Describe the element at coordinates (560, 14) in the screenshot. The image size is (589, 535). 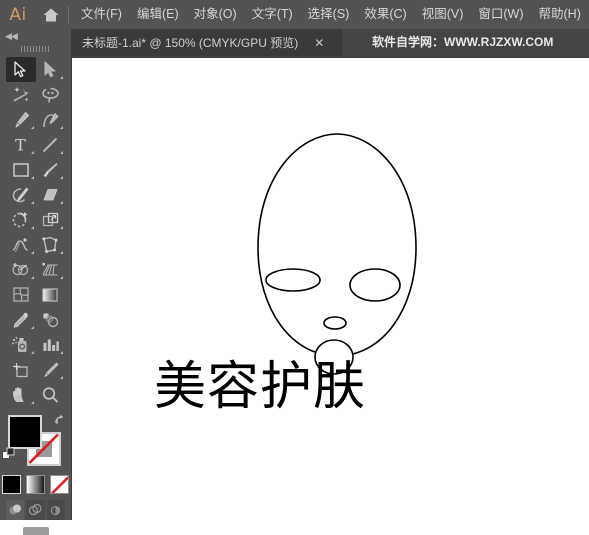
I see `menu-help: 帮助(H)` at that location.